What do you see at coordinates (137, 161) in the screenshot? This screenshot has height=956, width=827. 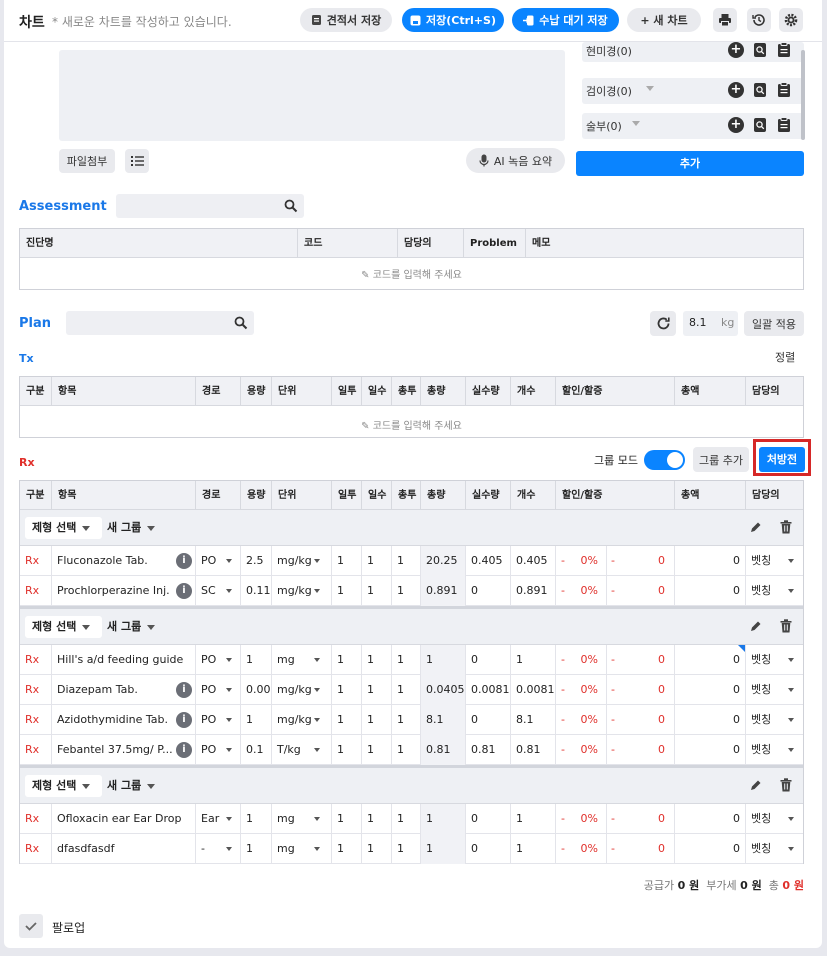 I see `list-button` at bounding box center [137, 161].